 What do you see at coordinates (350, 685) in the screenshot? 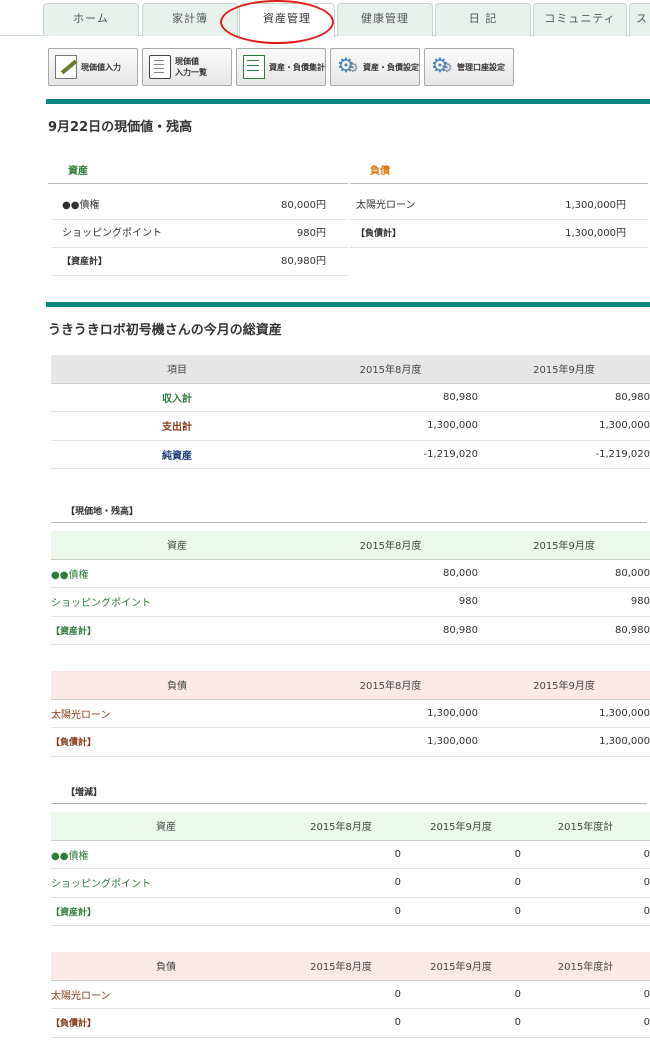
I see `table-header-row: 負債 2015年8月度 2015年9月度` at bounding box center [350, 685].